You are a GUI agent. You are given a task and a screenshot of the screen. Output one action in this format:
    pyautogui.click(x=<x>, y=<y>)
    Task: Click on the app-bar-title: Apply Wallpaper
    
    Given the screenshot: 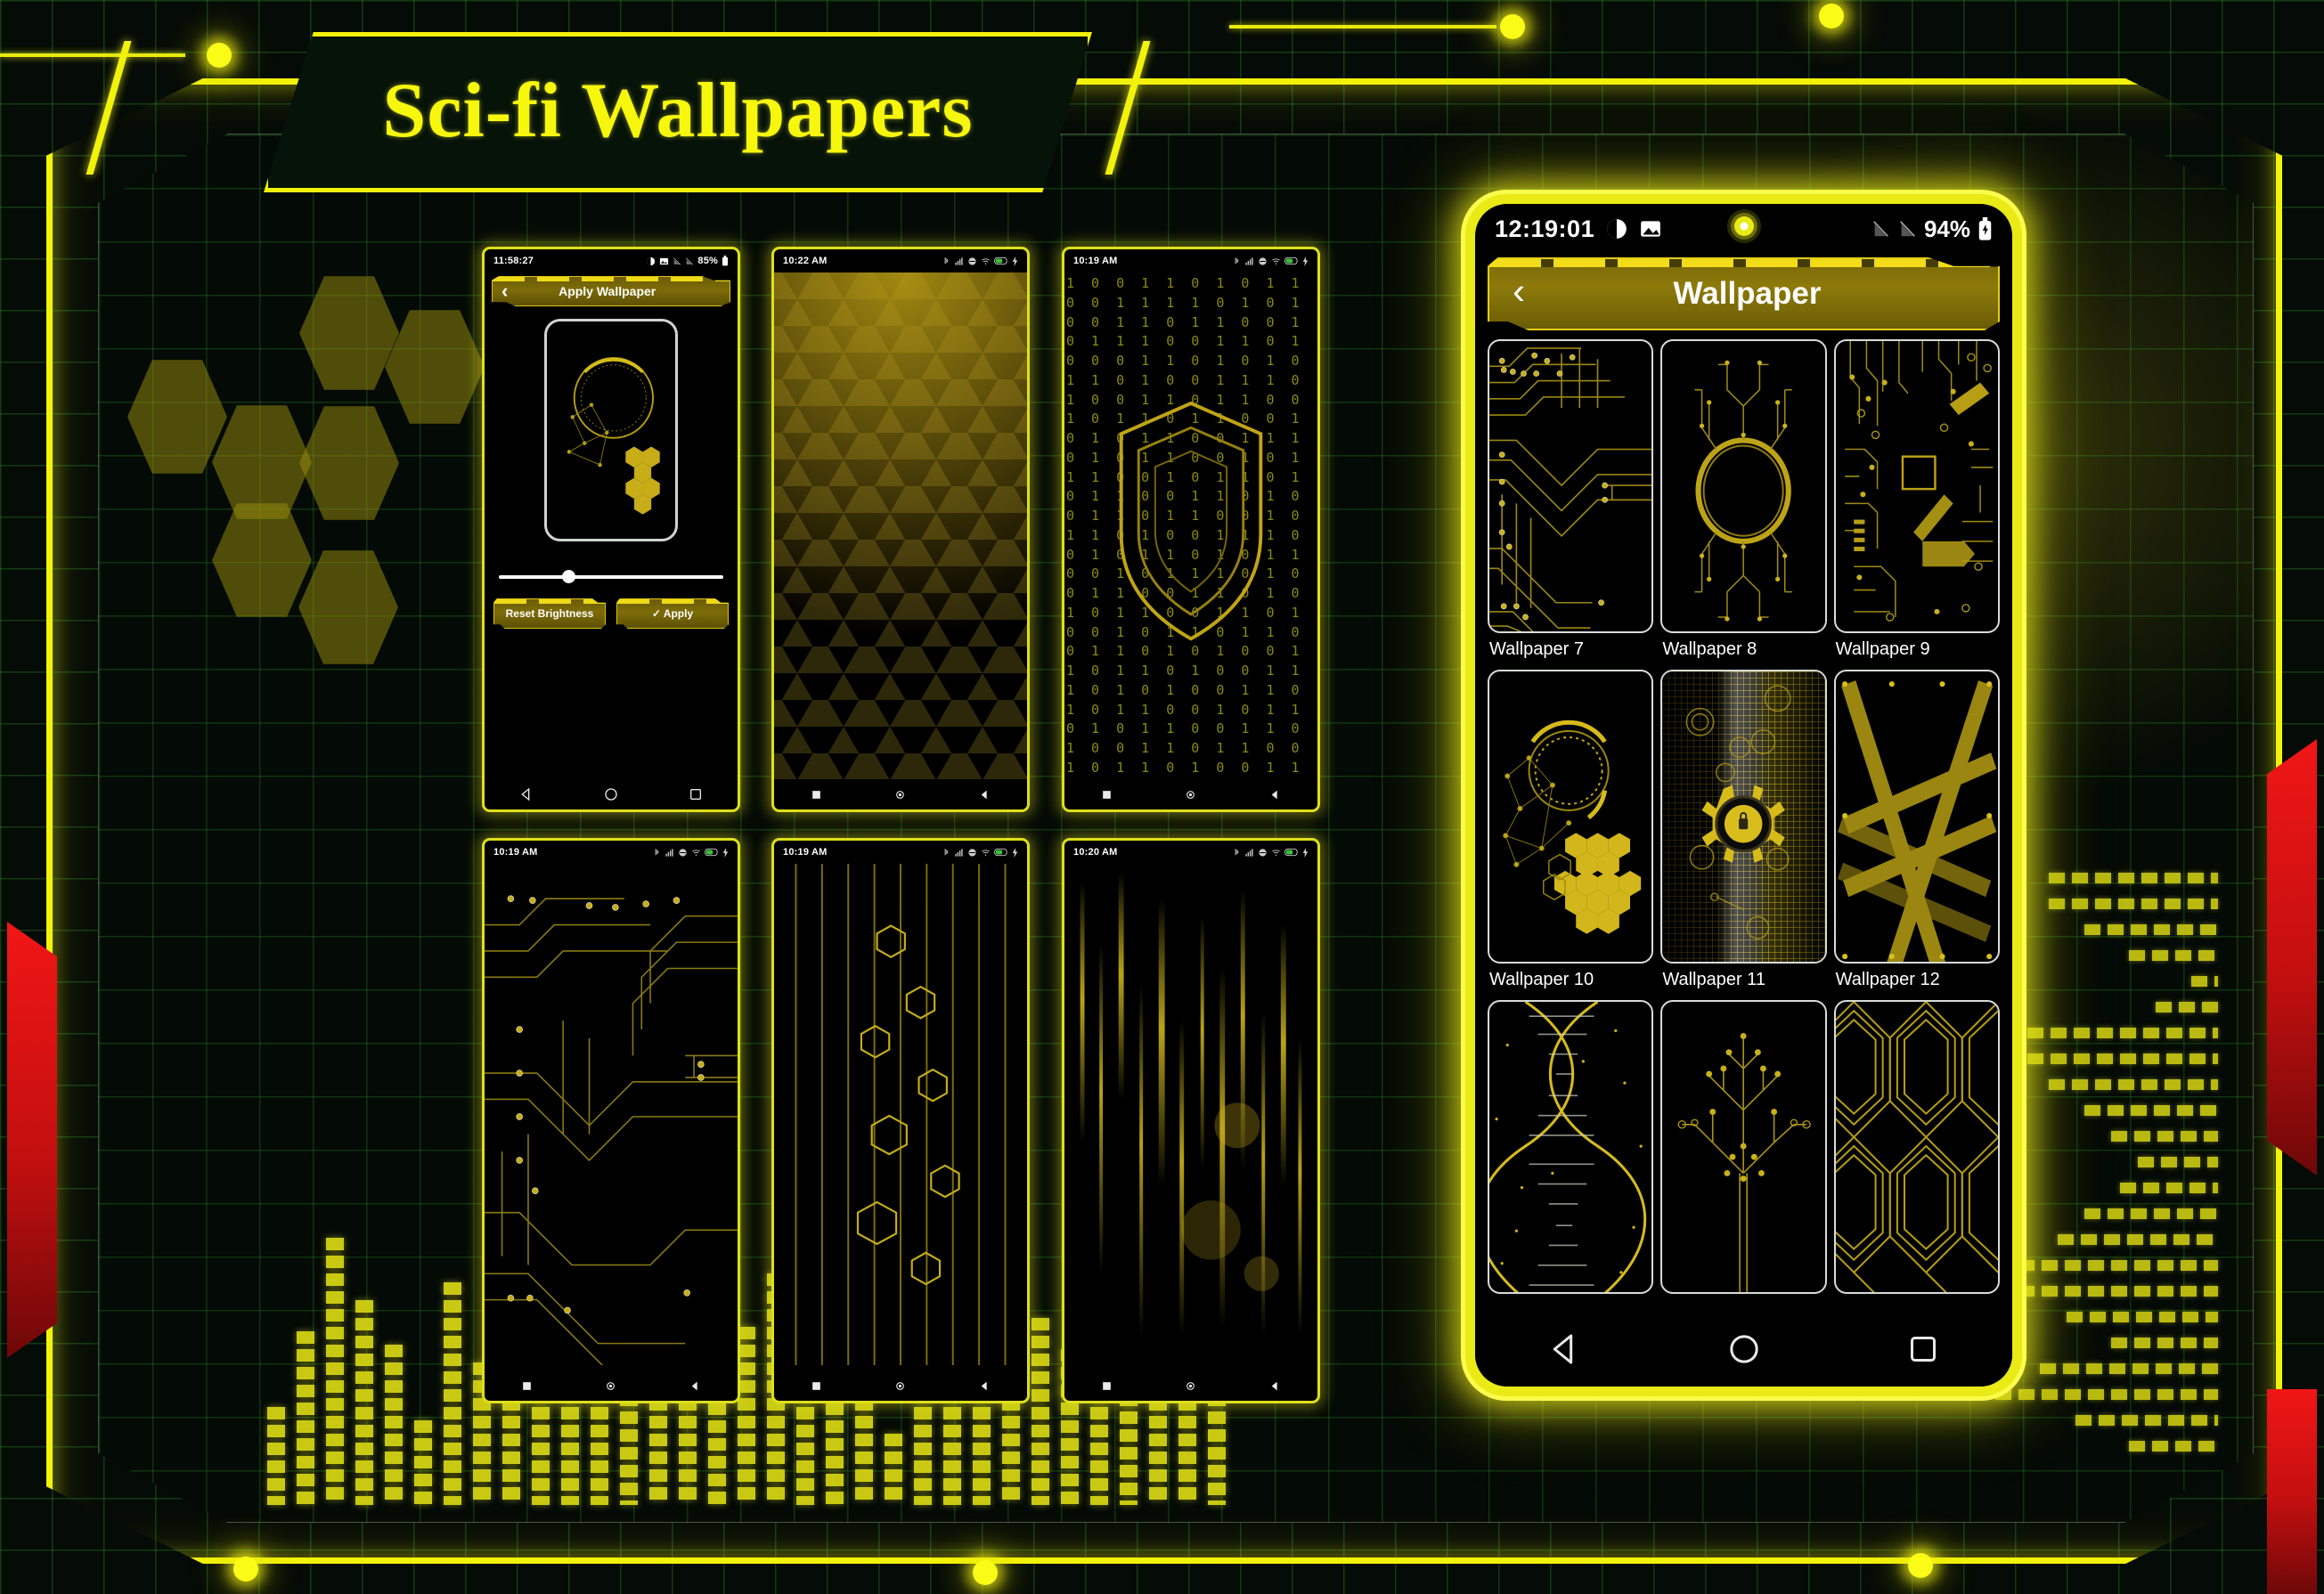 What is the action you would take?
    pyautogui.click(x=607, y=291)
    